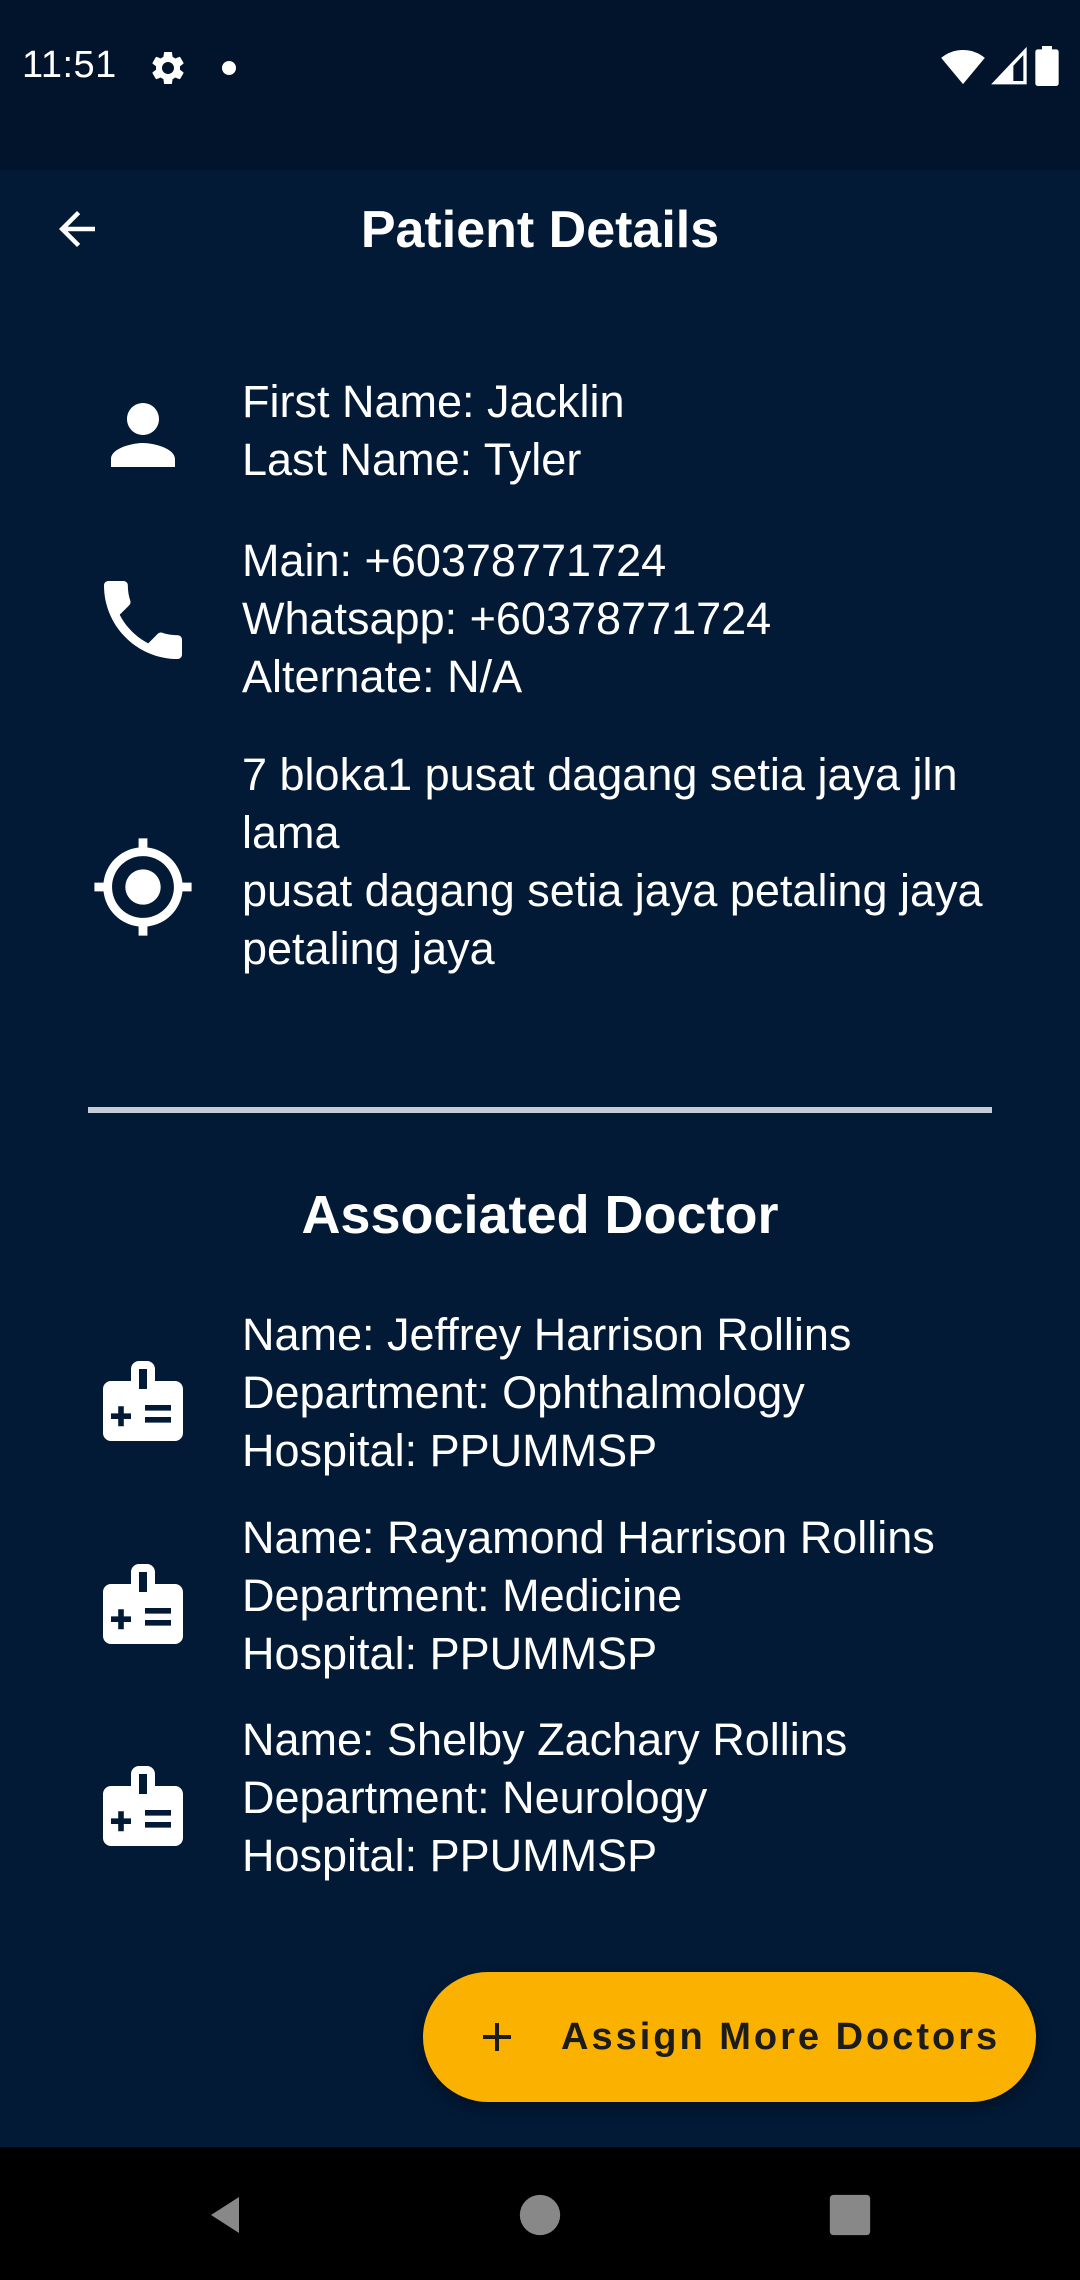 This screenshot has width=1080, height=2280. I want to click on patient-name-row: First Name: Jacklin Last Name: Tyler, so click(540, 435).